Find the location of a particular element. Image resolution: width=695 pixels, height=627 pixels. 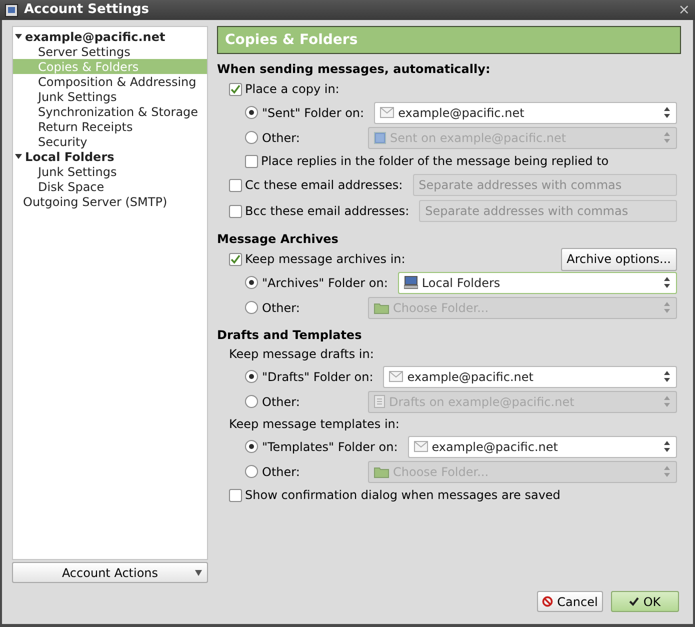

radio-label: "Sent" Folder on: is located at coordinates (313, 113).